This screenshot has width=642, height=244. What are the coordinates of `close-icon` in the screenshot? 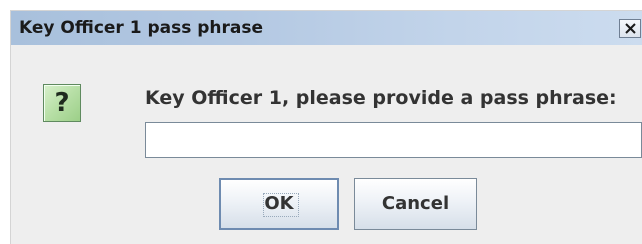 It's located at (630, 28).